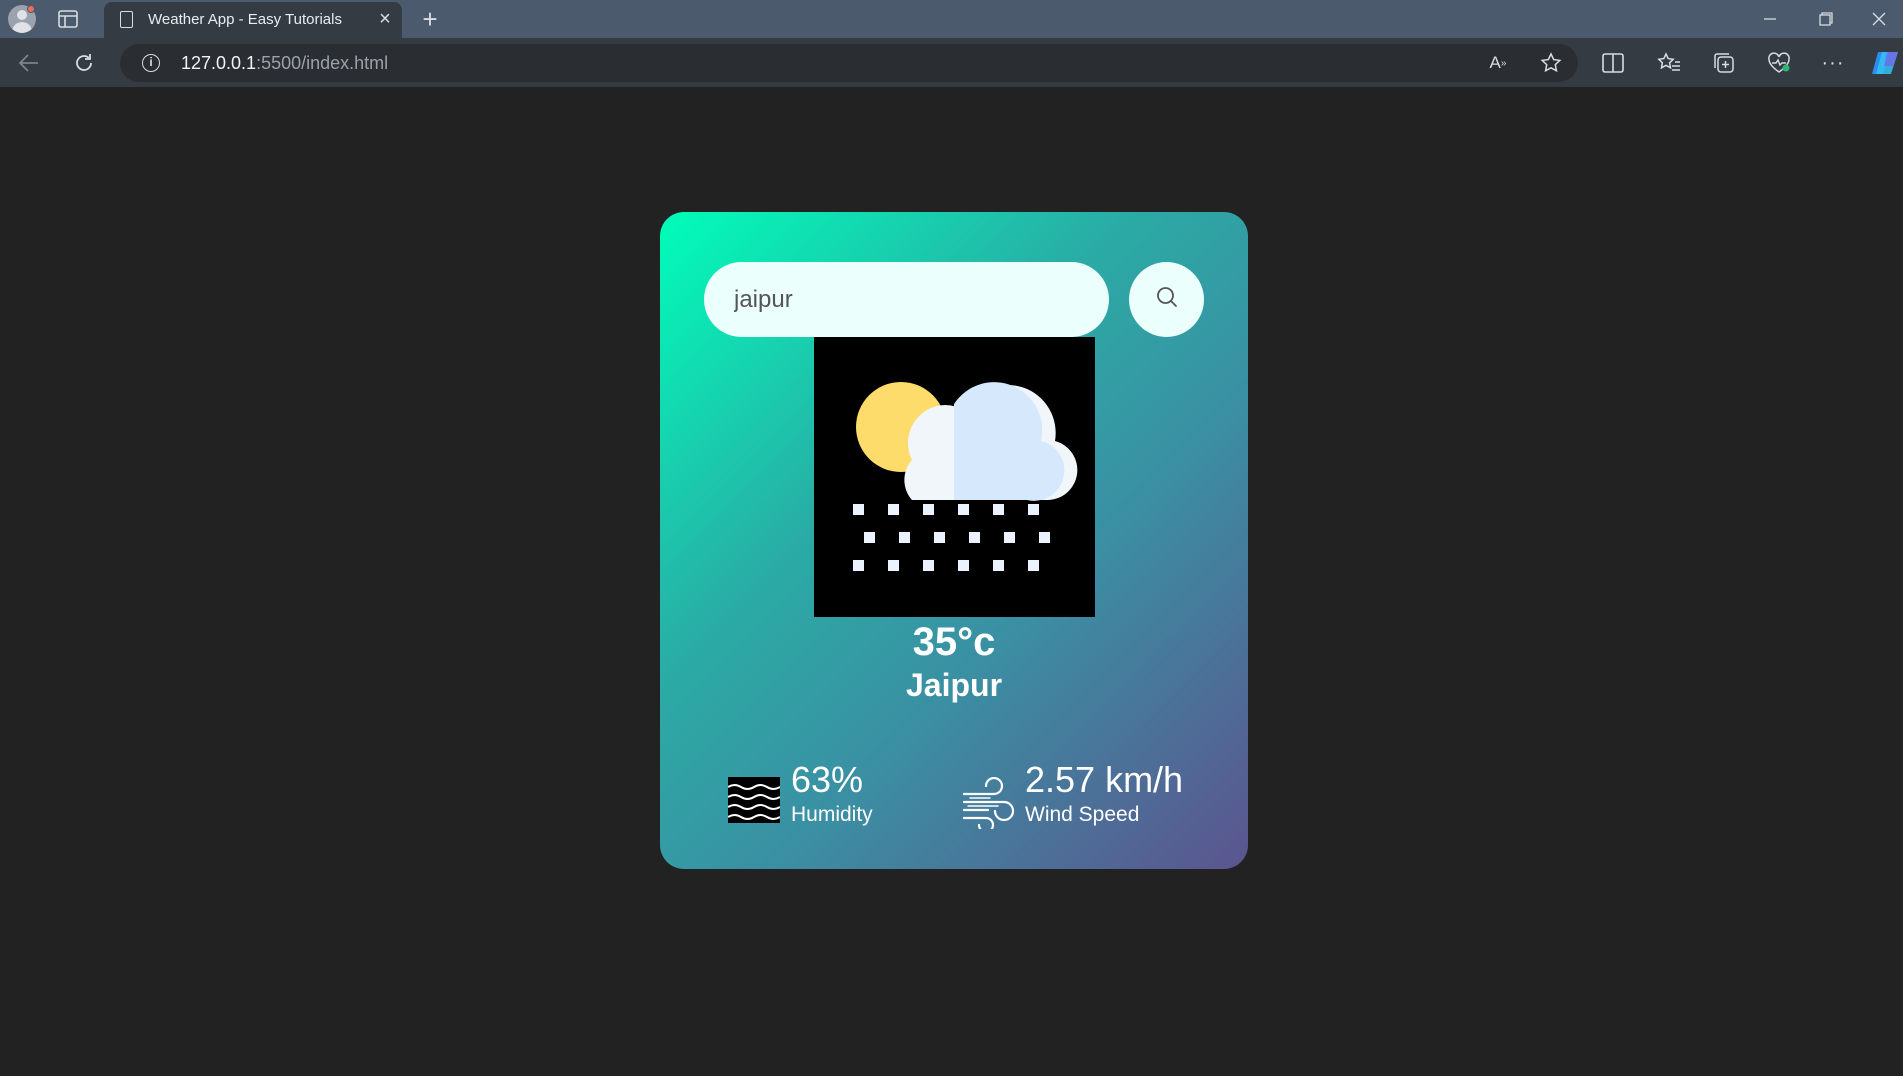 This screenshot has height=1076, width=1903. I want to click on city-search-input, so click(906, 299).